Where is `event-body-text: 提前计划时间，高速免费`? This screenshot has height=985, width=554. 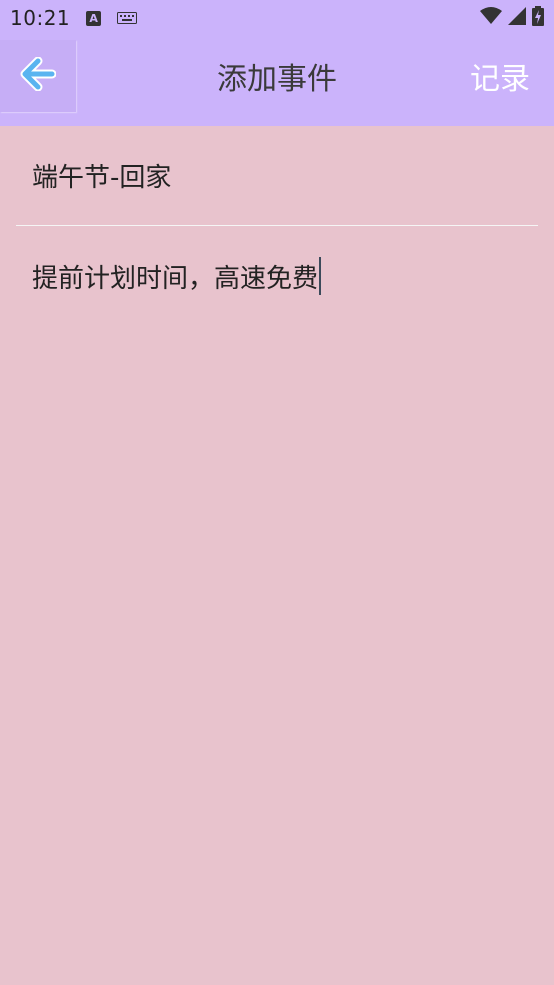
event-body-text: 提前计划时间，高速免费 is located at coordinates (175, 278).